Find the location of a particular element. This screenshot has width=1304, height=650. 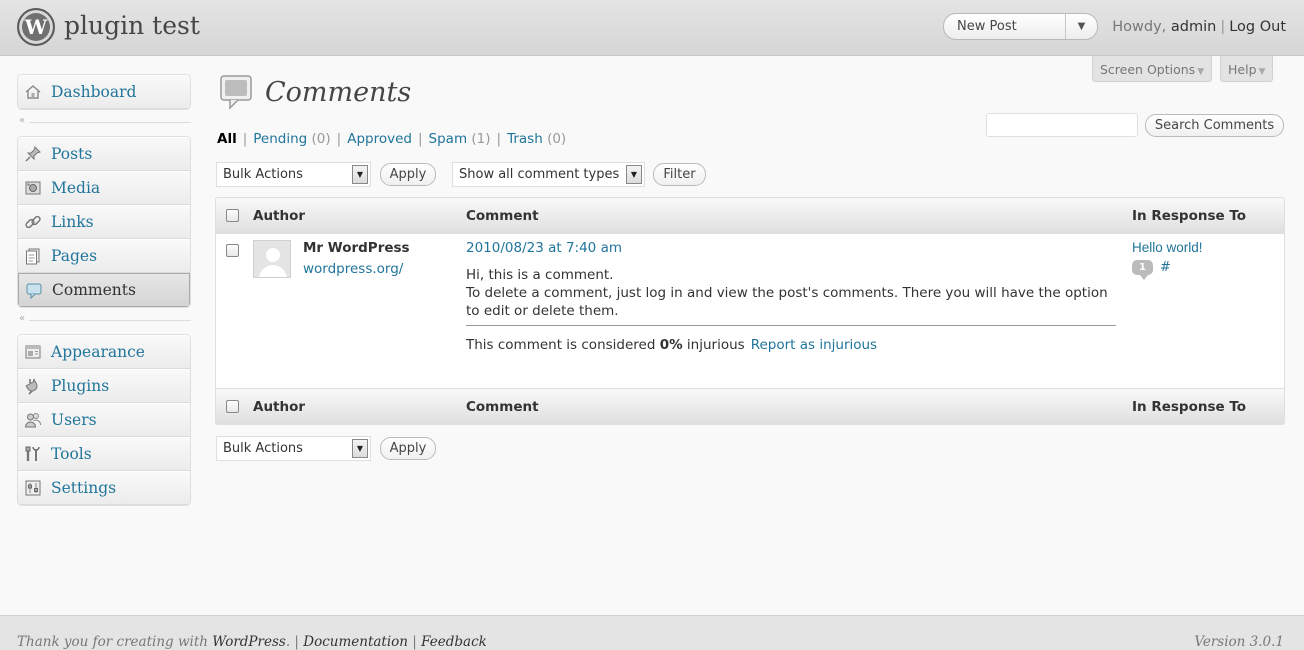

avatar-silhouette-icon is located at coordinates (273, 262).